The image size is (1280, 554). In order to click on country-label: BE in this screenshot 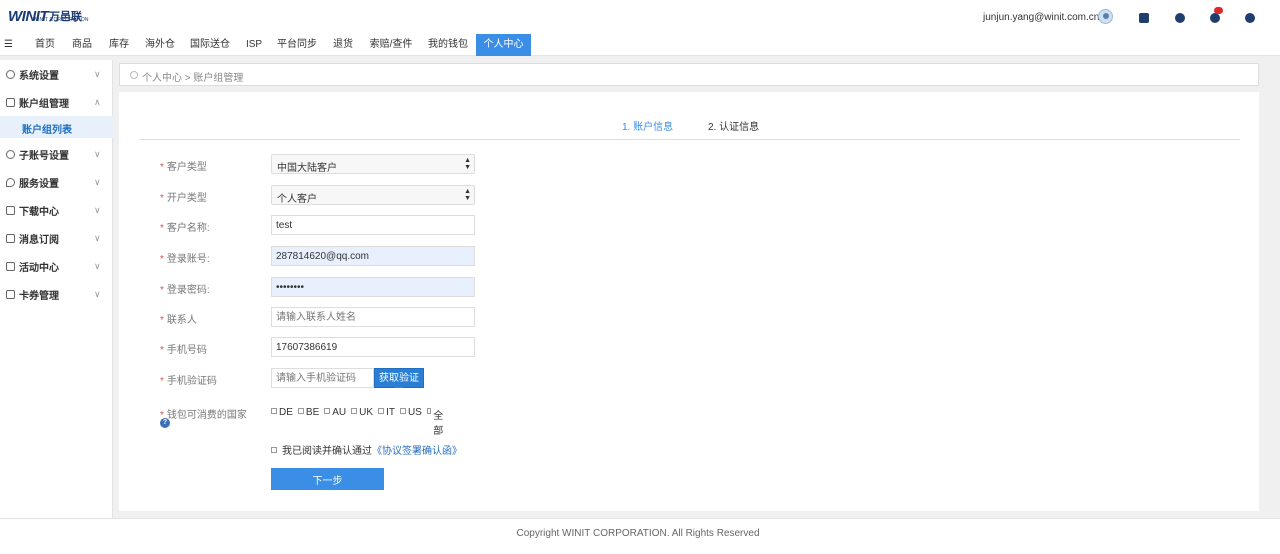, I will do `click(312, 412)`.